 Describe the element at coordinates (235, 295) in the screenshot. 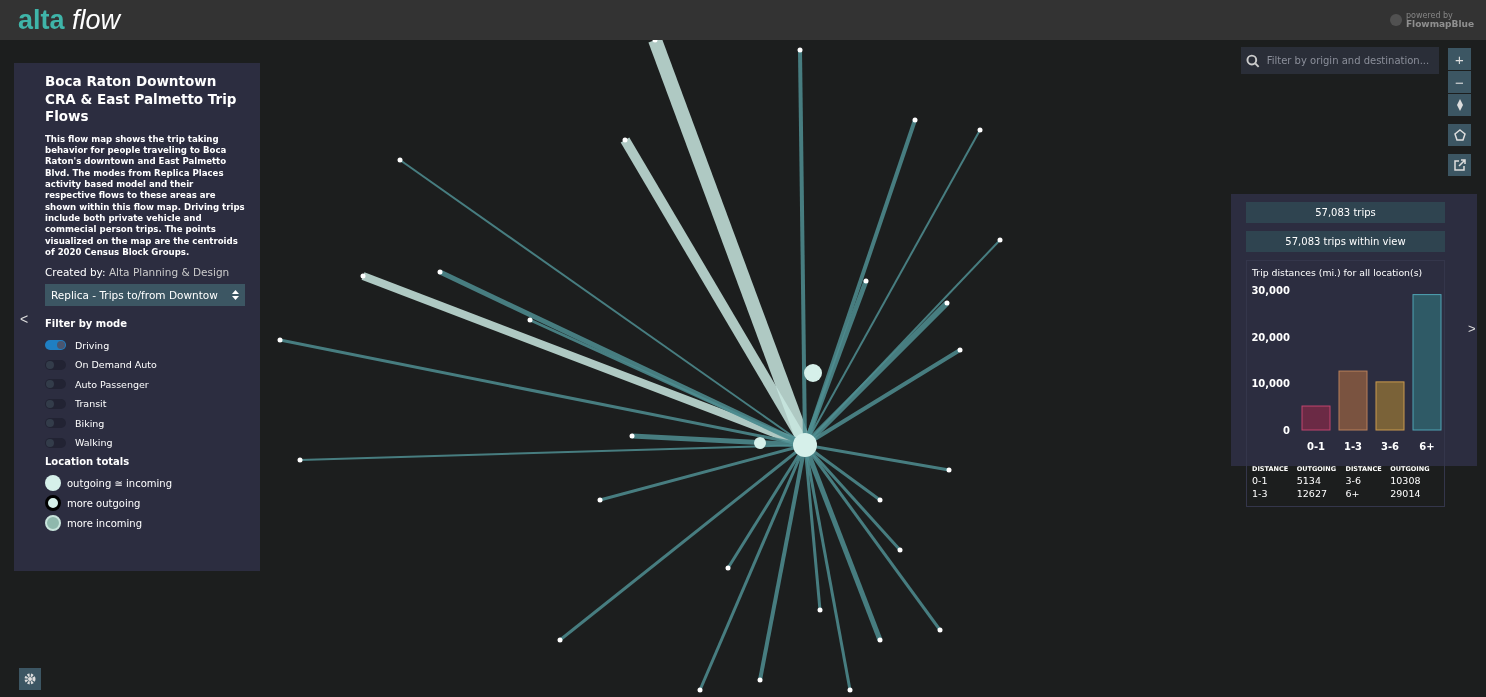

I see `updown-caret-icon` at that location.